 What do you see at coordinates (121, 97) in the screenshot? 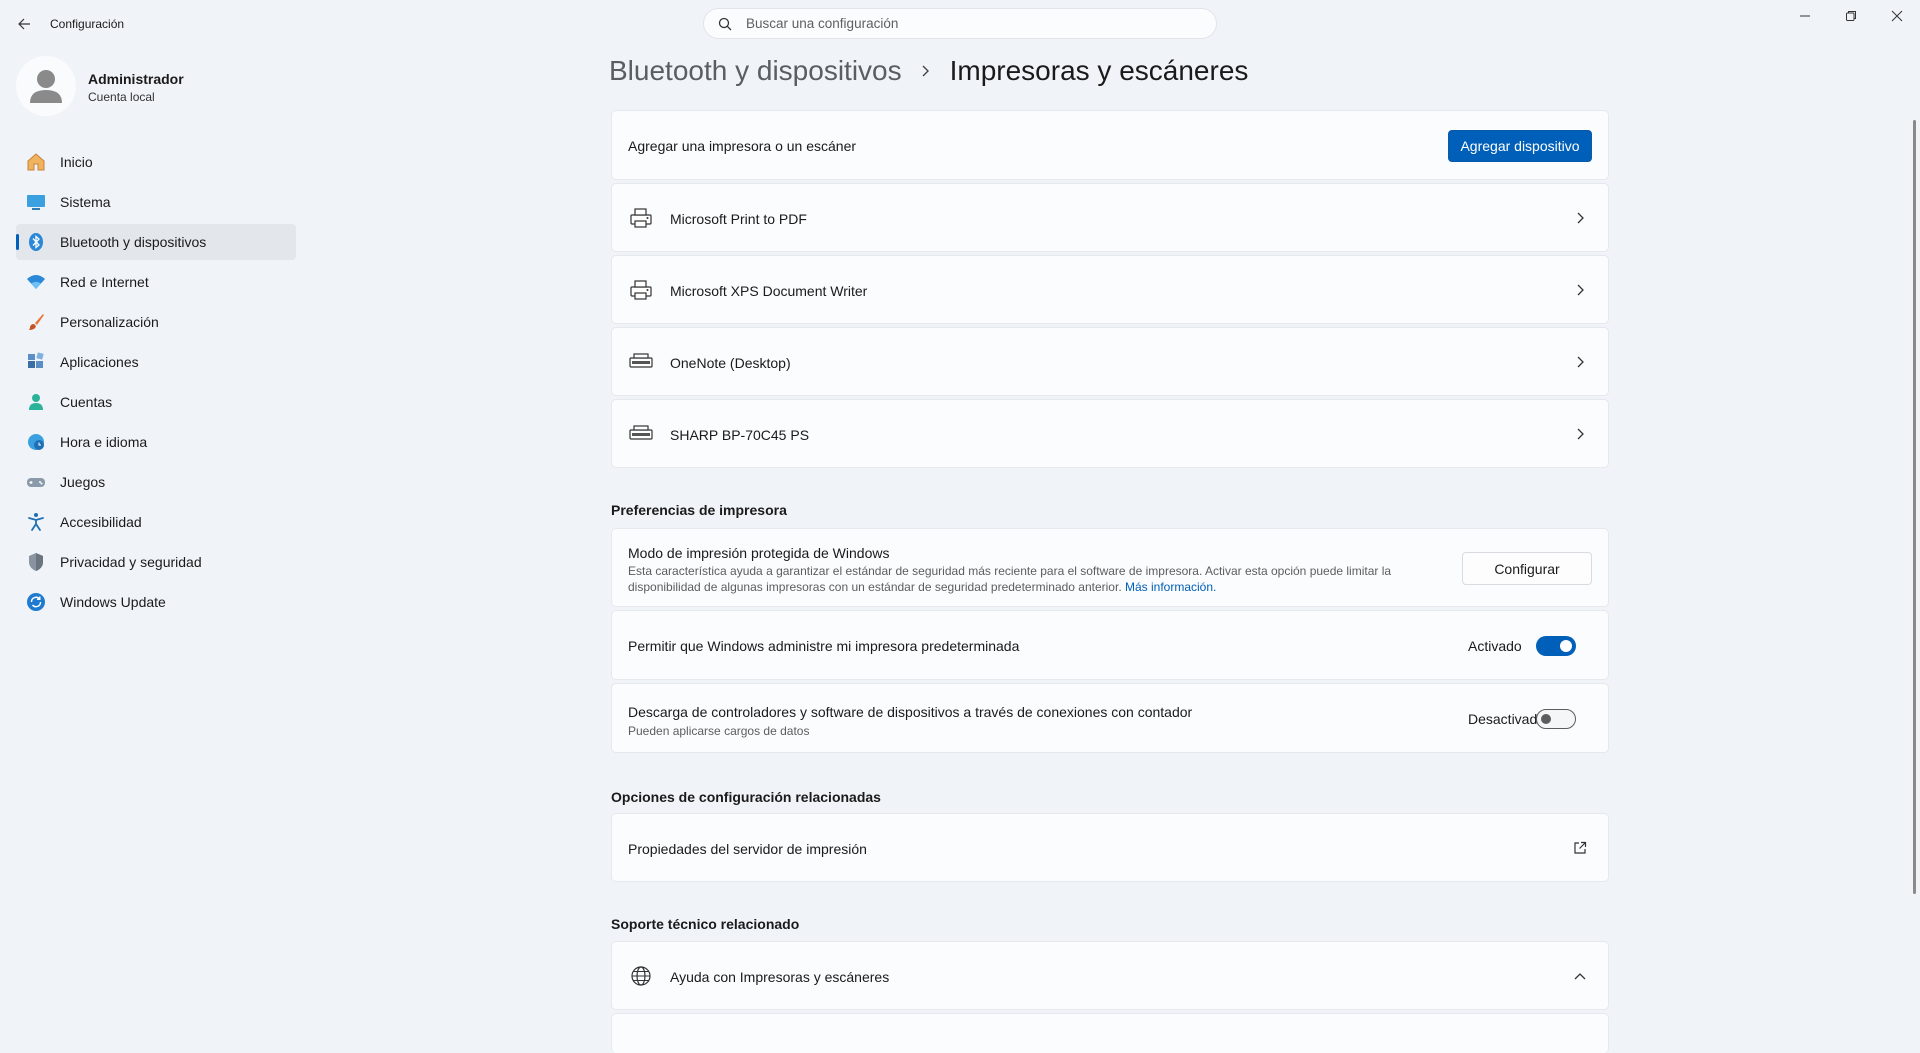
I see `account-type: Cuenta local` at bounding box center [121, 97].